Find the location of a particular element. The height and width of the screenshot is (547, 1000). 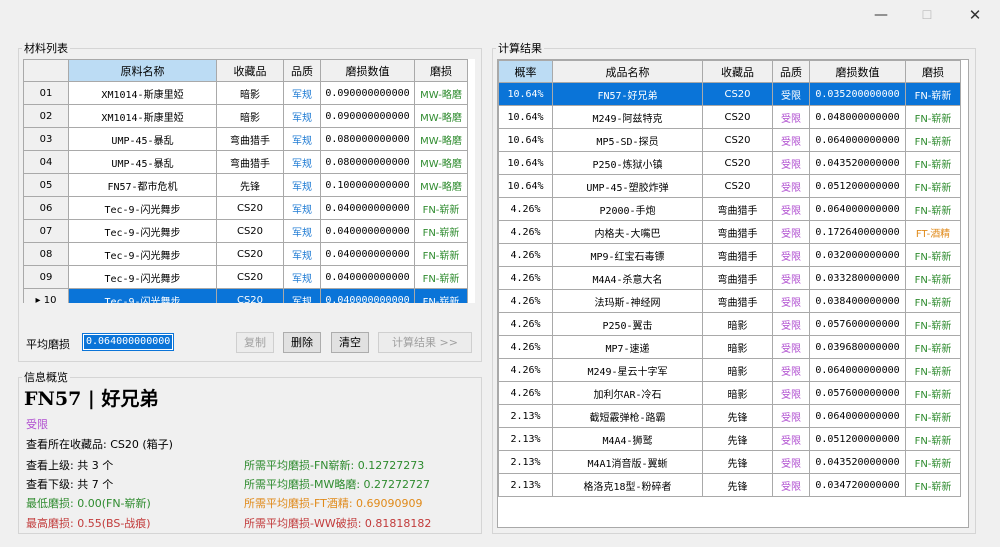

product-name-cell: 加利尔AR-冷石 is located at coordinates (627, 393).